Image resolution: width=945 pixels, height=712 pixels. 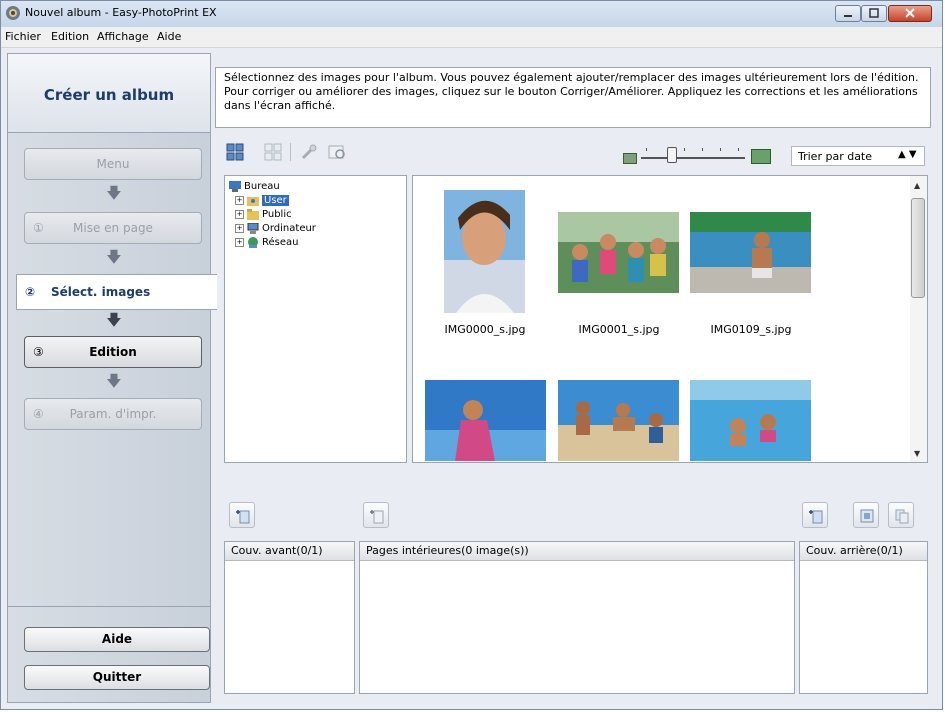 I want to click on step-label: Menu, so click(x=113, y=164).